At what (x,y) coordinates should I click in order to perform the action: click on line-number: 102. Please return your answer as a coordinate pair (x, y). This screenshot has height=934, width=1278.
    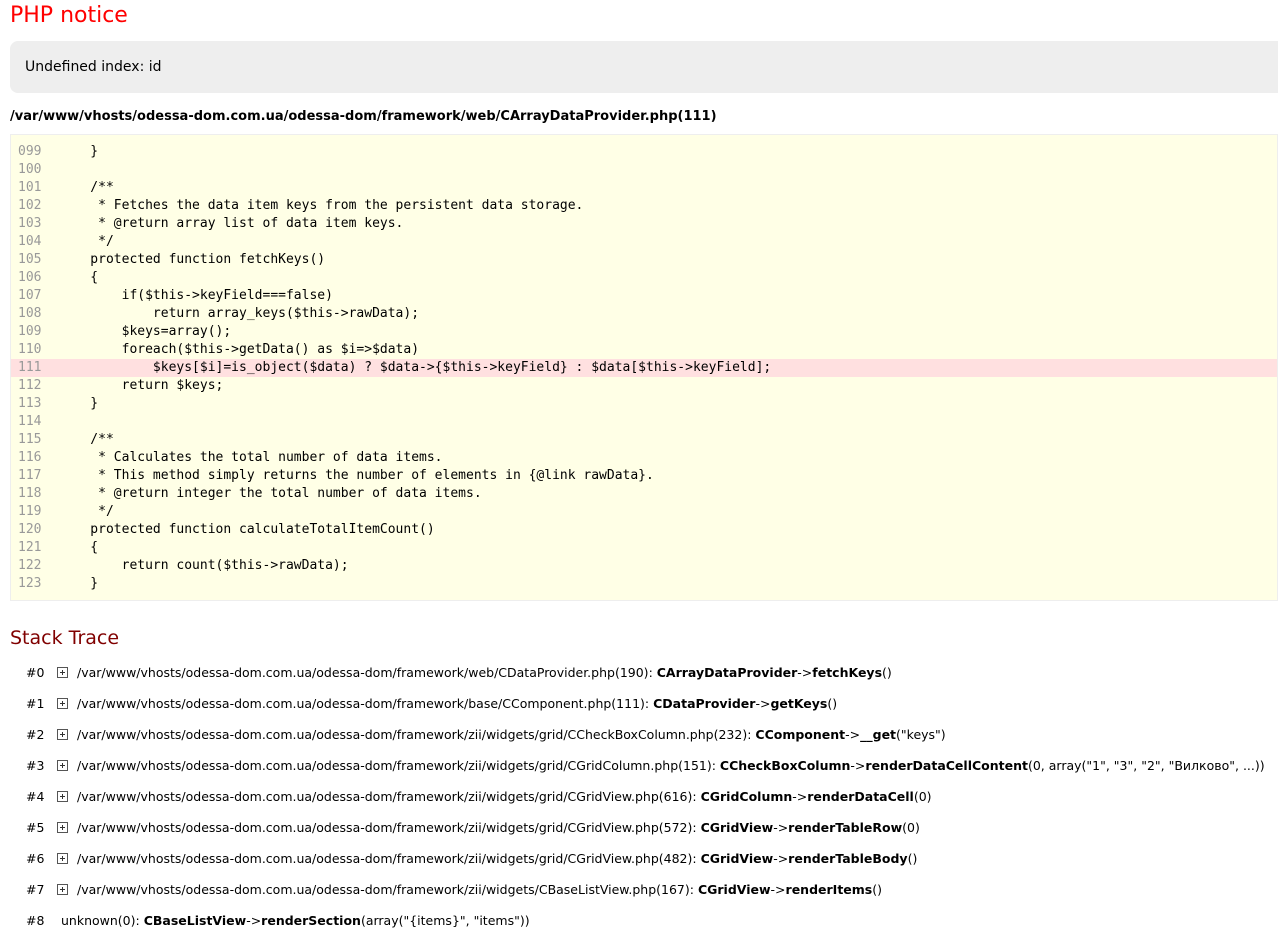
    Looking at the image, I should click on (30, 205).